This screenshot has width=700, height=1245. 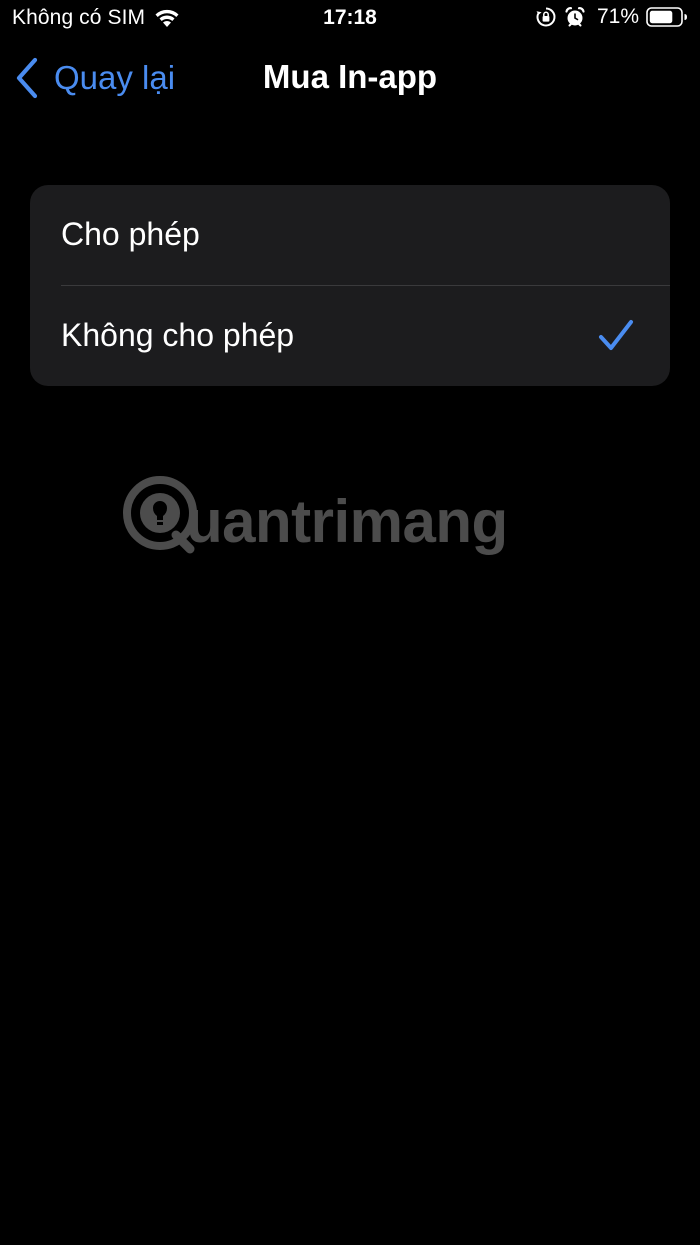 What do you see at coordinates (350, 20) in the screenshot?
I see `status-bar: Không có SIM 17:18 71%` at bounding box center [350, 20].